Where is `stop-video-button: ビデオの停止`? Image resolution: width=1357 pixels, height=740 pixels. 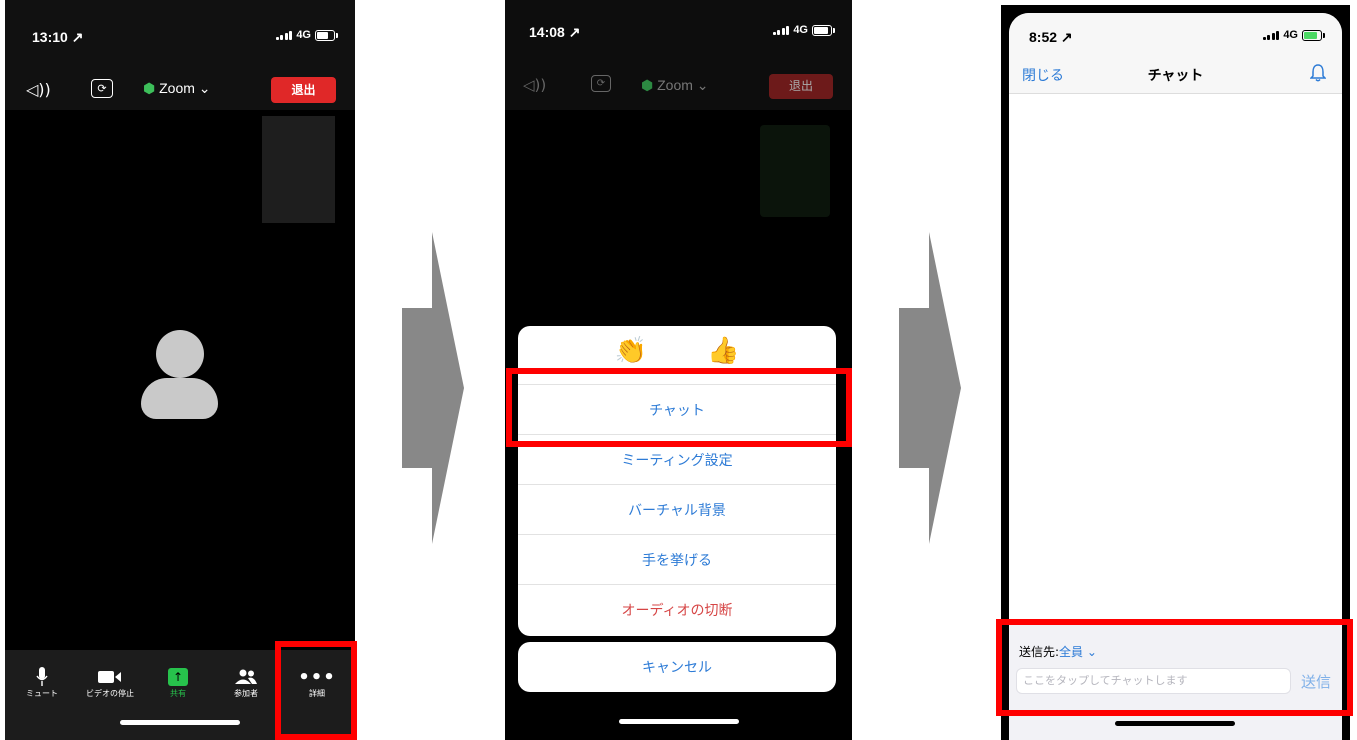 stop-video-button: ビデオの停止 is located at coordinates (110, 682).